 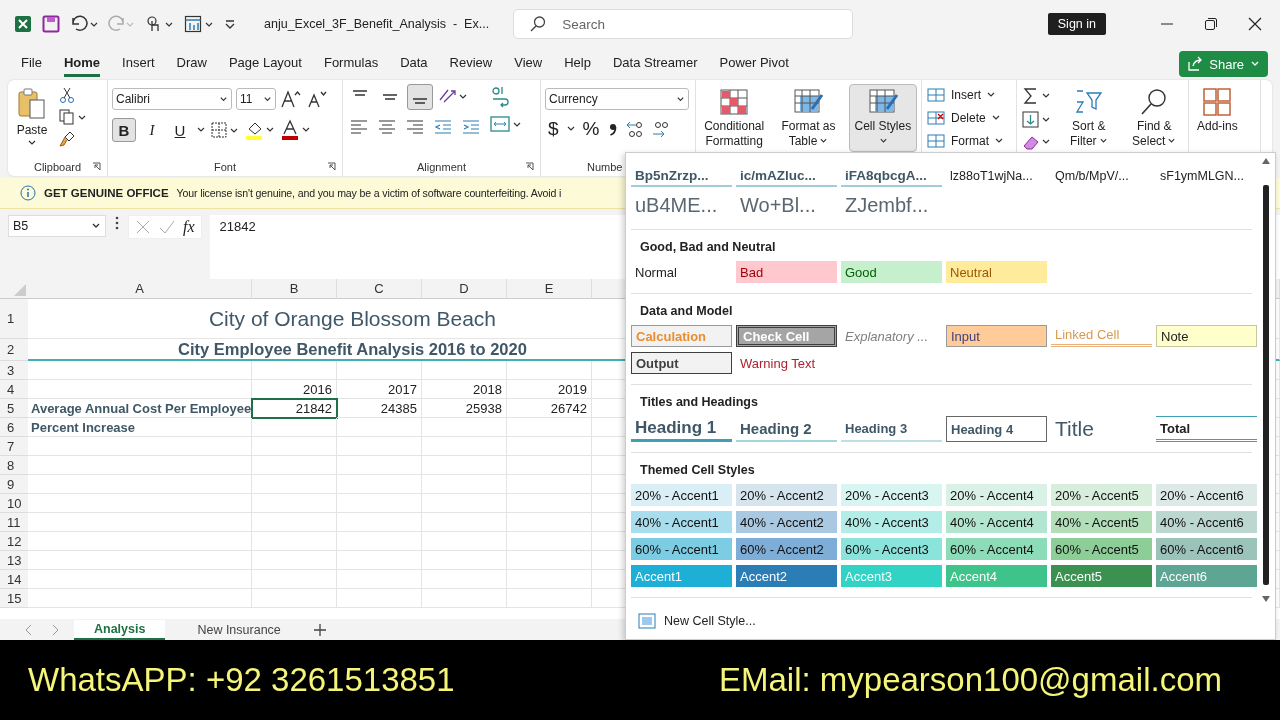 What do you see at coordinates (996, 429) in the screenshot?
I see `cell-style-option: Heading 4` at bounding box center [996, 429].